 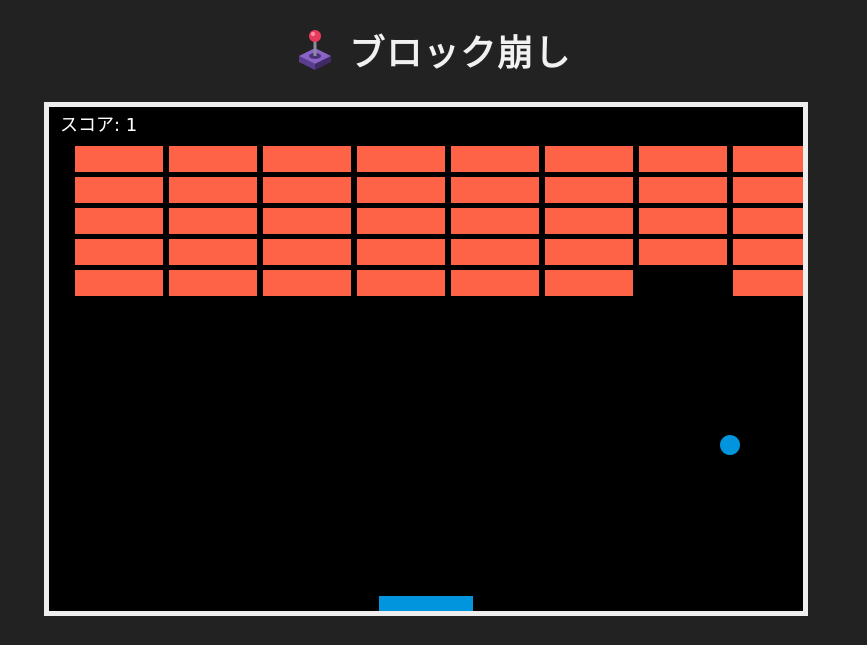 I want to click on paddle, so click(x=426, y=603).